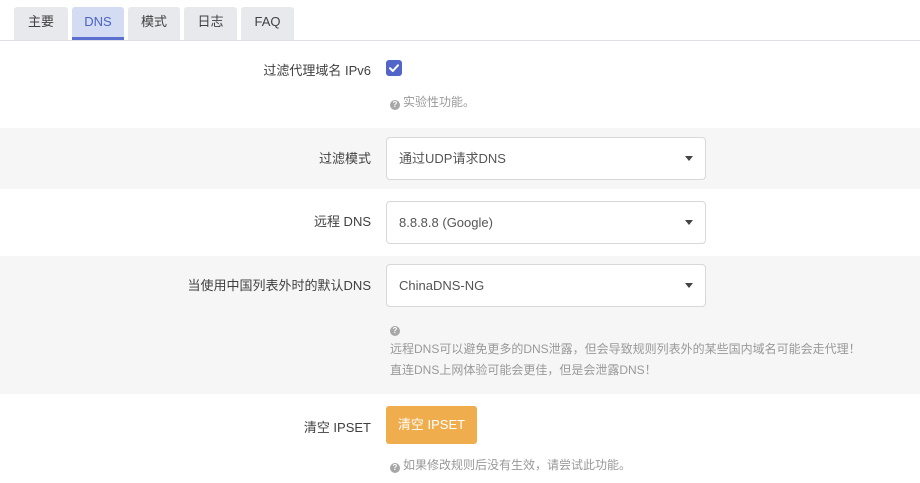 The height and width of the screenshot is (483, 920). I want to click on clear-ipset-hint-text: 如果修改规则后没有生效，请尝试此功能。, so click(517, 465).